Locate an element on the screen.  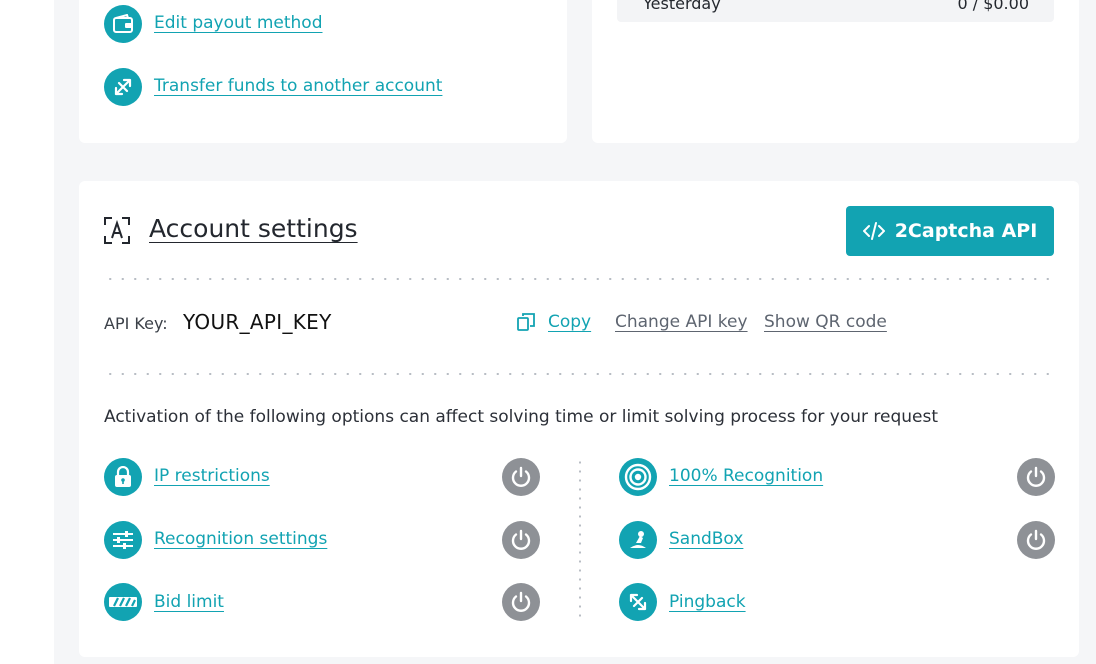
stat-label: Yesterday is located at coordinates (682, 6).